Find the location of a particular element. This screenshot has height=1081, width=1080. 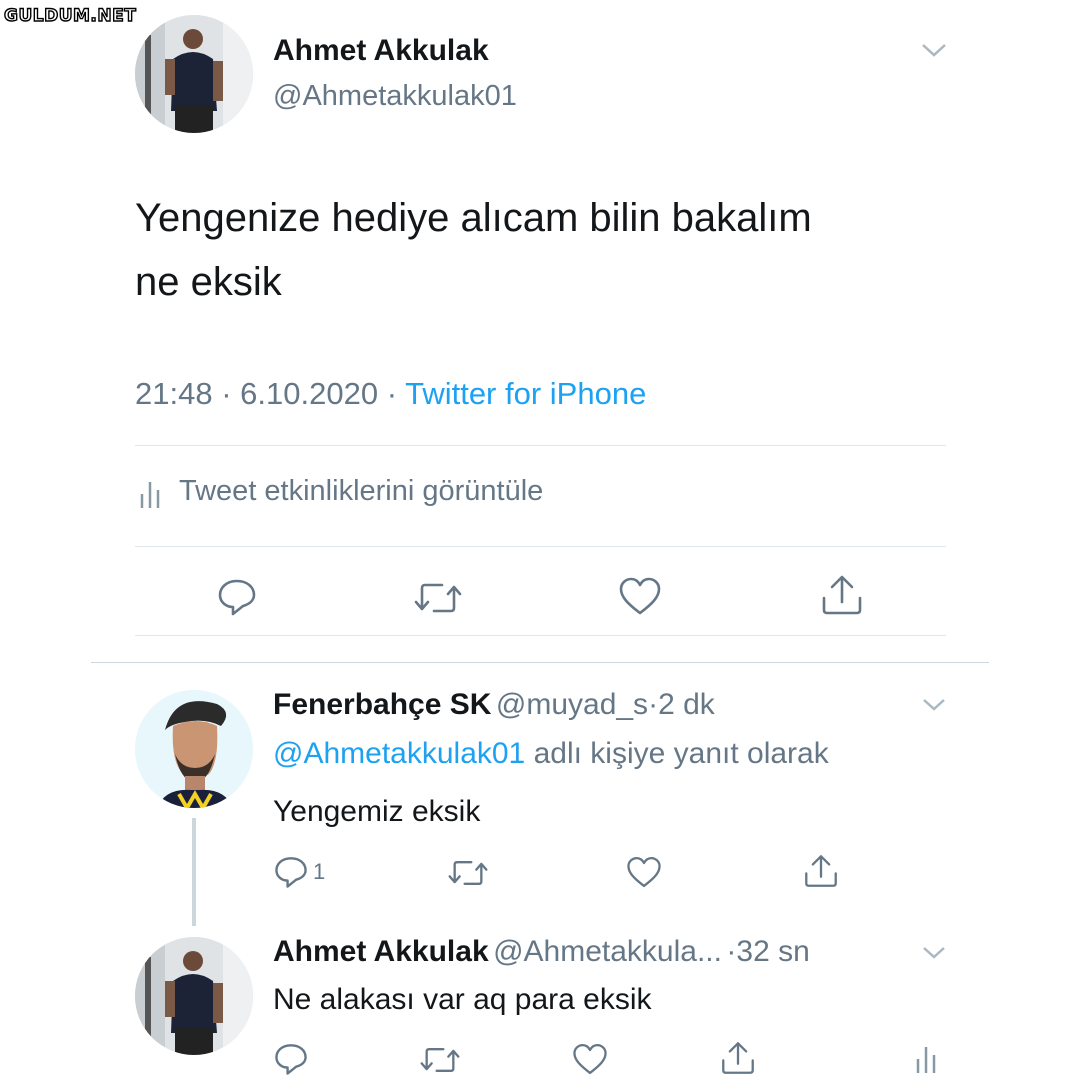

reply2-time: 32 sn is located at coordinates (772, 951).